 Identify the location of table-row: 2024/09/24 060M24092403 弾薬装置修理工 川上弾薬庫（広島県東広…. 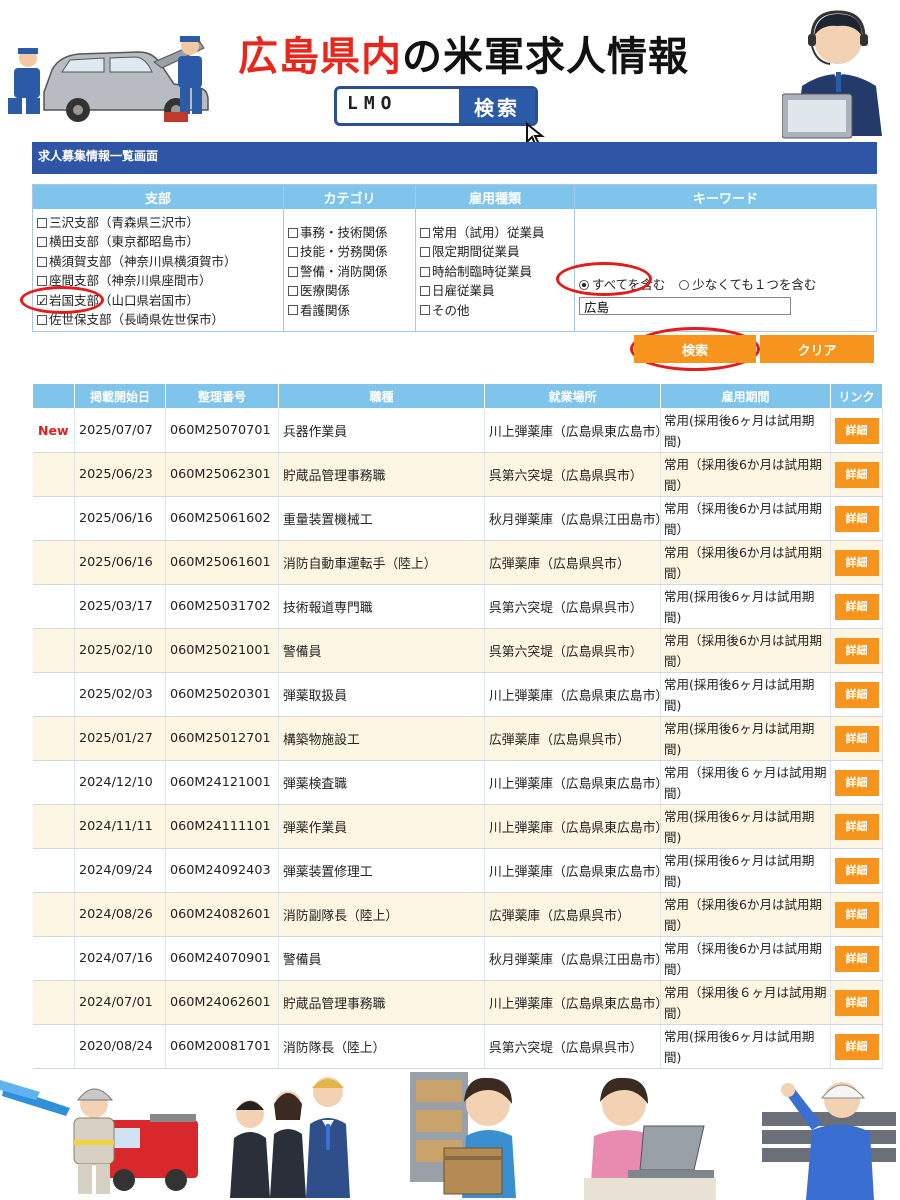
(457, 870).